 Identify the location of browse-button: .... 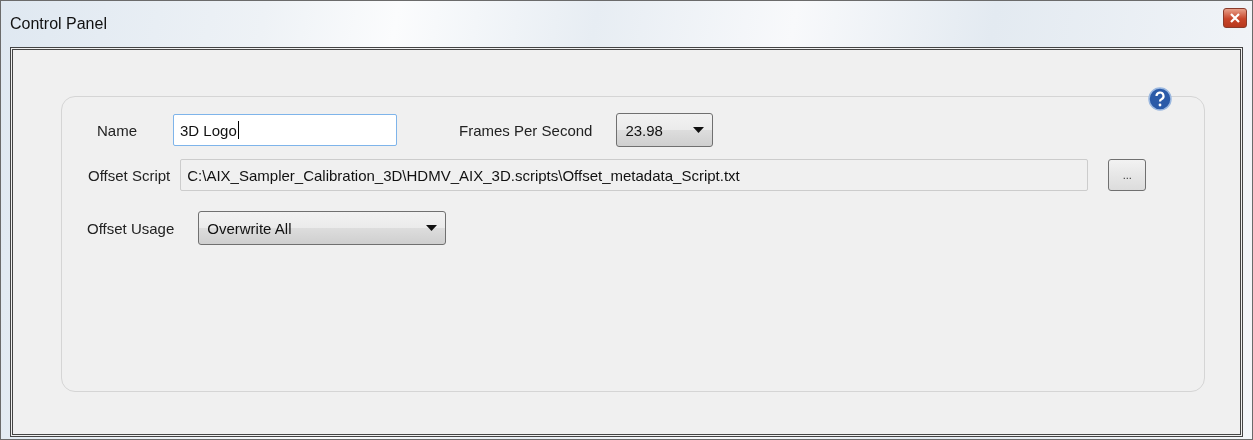
(1127, 175).